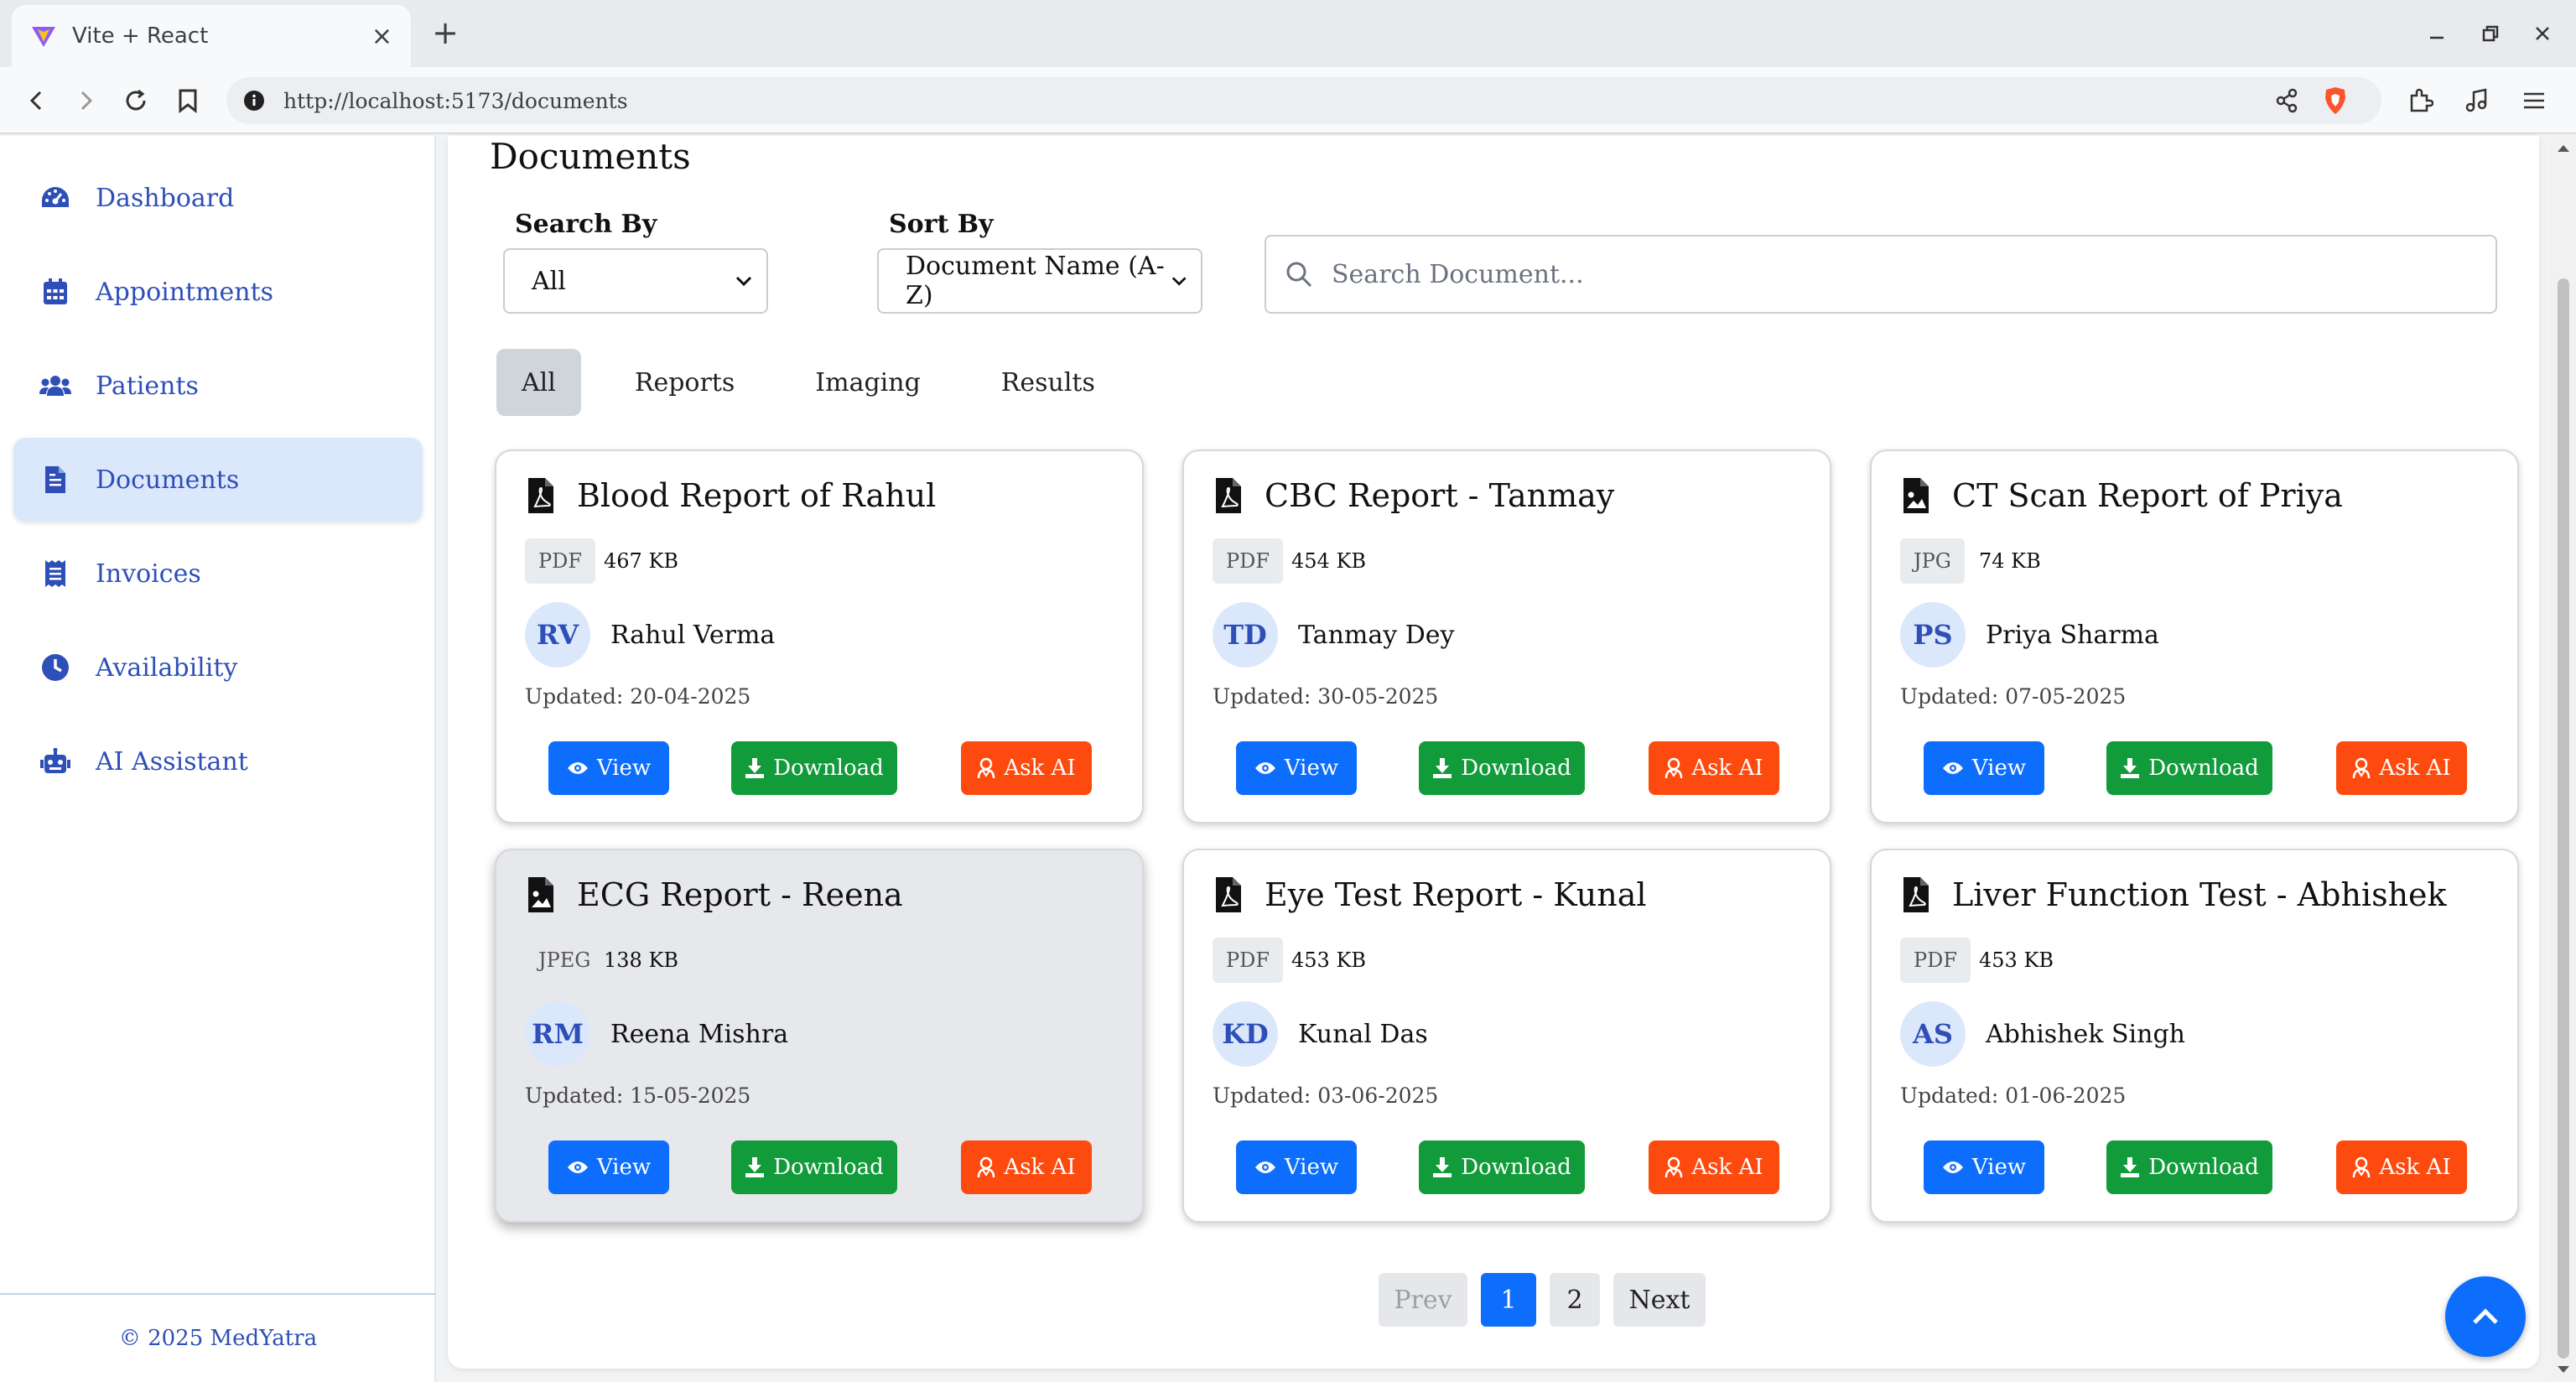 The image size is (2576, 1382). Describe the element at coordinates (85, 100) in the screenshot. I see `forward-icon` at that location.